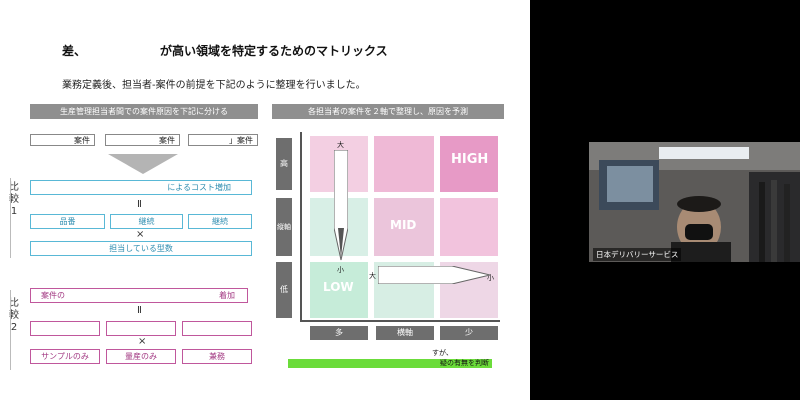 The image size is (800, 400). Describe the element at coordinates (284, 227) in the screenshot. I see `y-label-axis: 縦軸` at that location.